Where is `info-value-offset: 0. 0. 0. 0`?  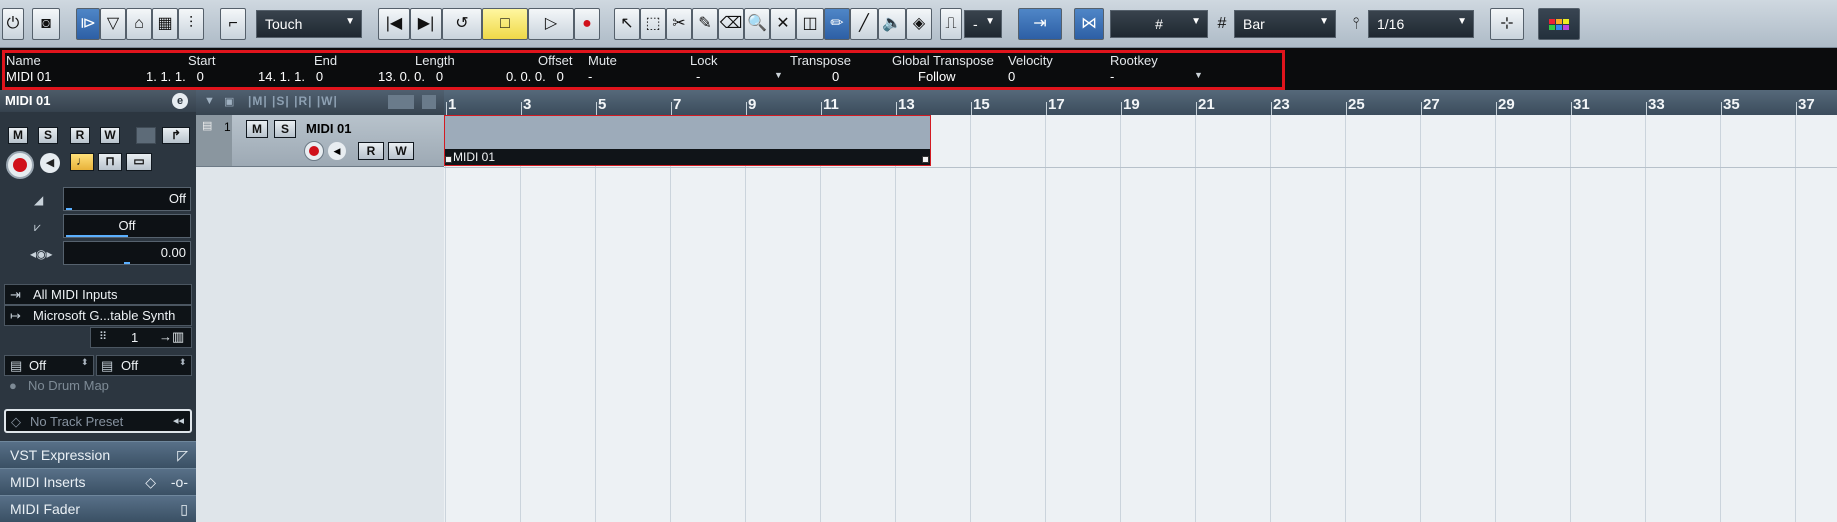
info-value-offset: 0. 0. 0. 0 is located at coordinates (535, 76).